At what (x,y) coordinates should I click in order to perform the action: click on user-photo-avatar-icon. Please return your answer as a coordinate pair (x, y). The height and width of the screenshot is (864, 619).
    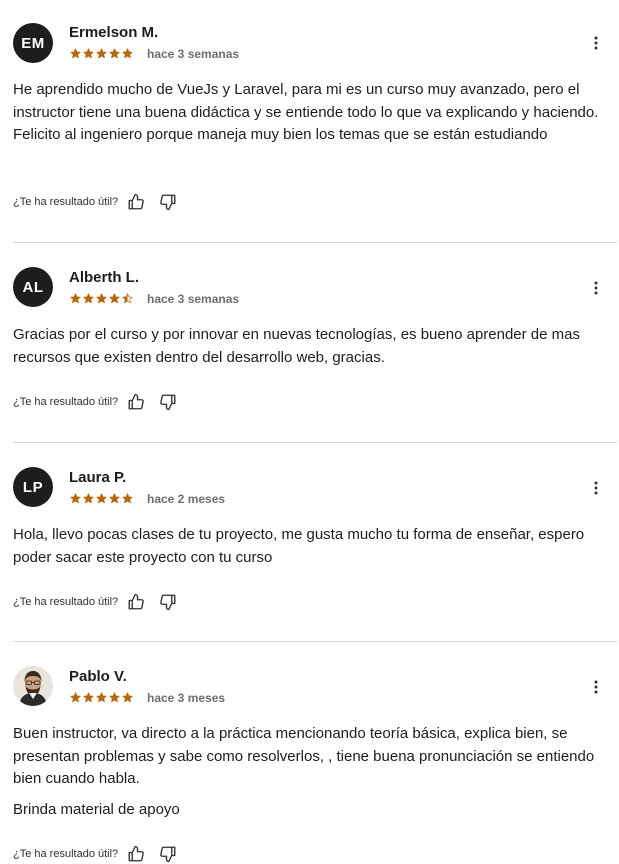
    Looking at the image, I should click on (33, 686).